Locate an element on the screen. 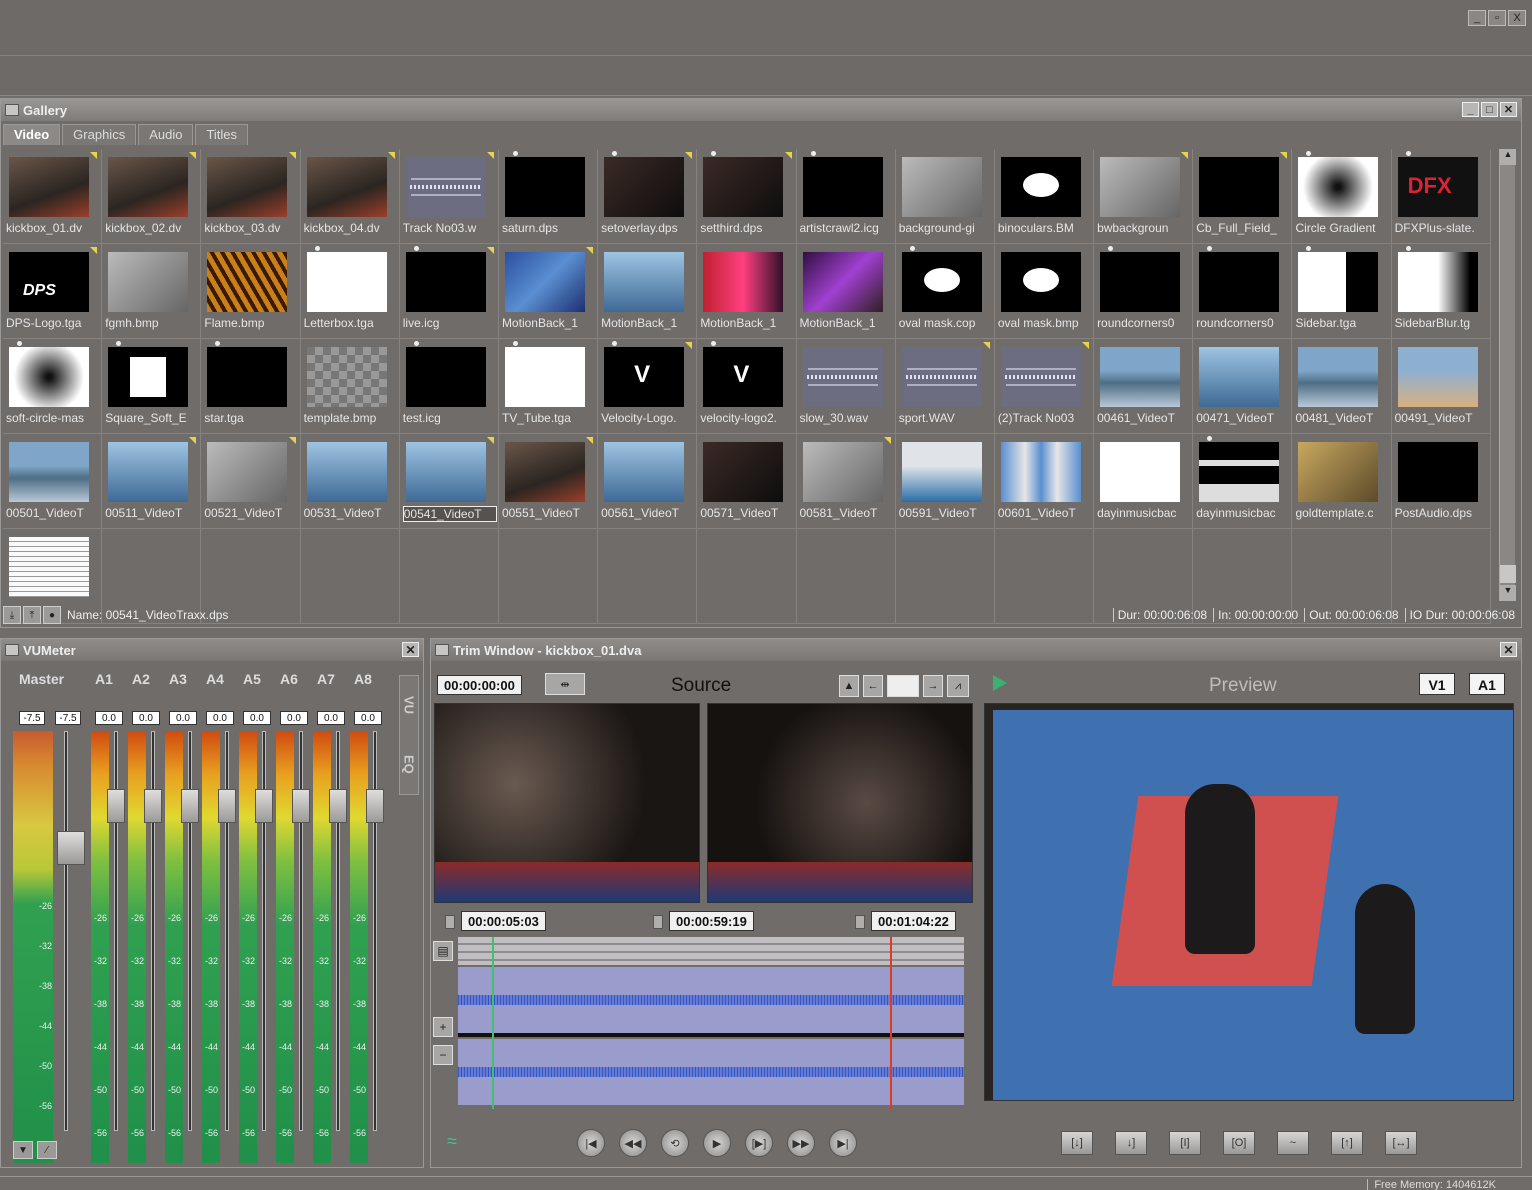  gallery-item: template.bmp is located at coordinates (350, 386).